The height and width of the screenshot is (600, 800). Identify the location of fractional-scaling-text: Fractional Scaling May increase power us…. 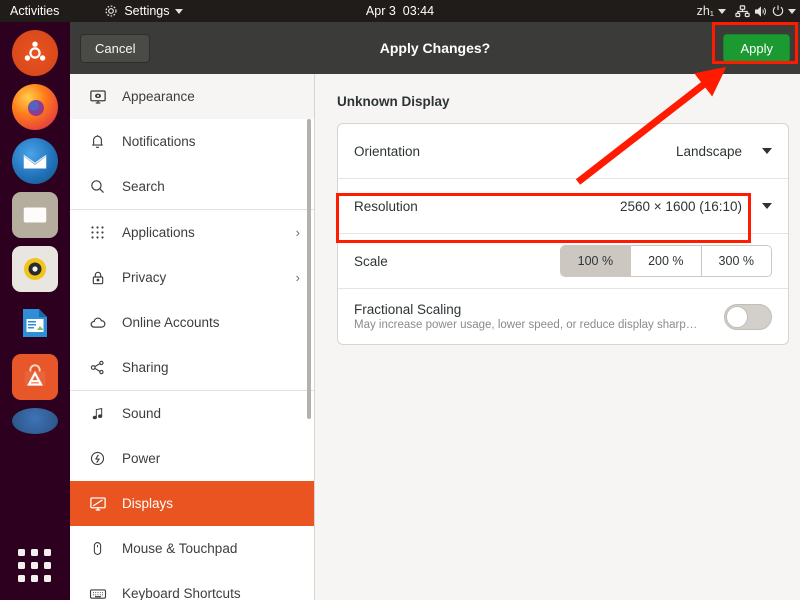
(534, 316).